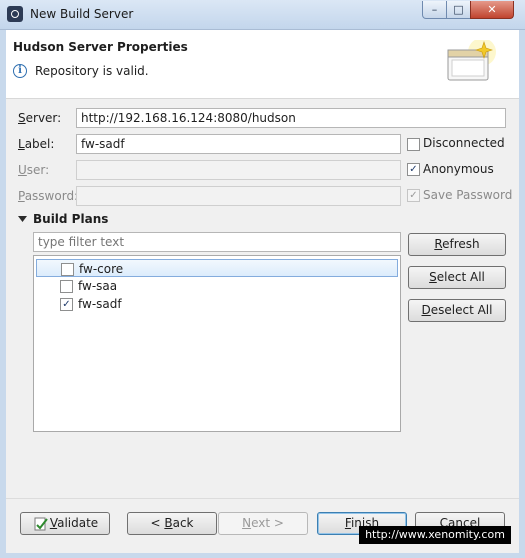 Image resolution: width=525 pixels, height=558 pixels. I want to click on deselect-all-button: Deselect All, so click(457, 310).